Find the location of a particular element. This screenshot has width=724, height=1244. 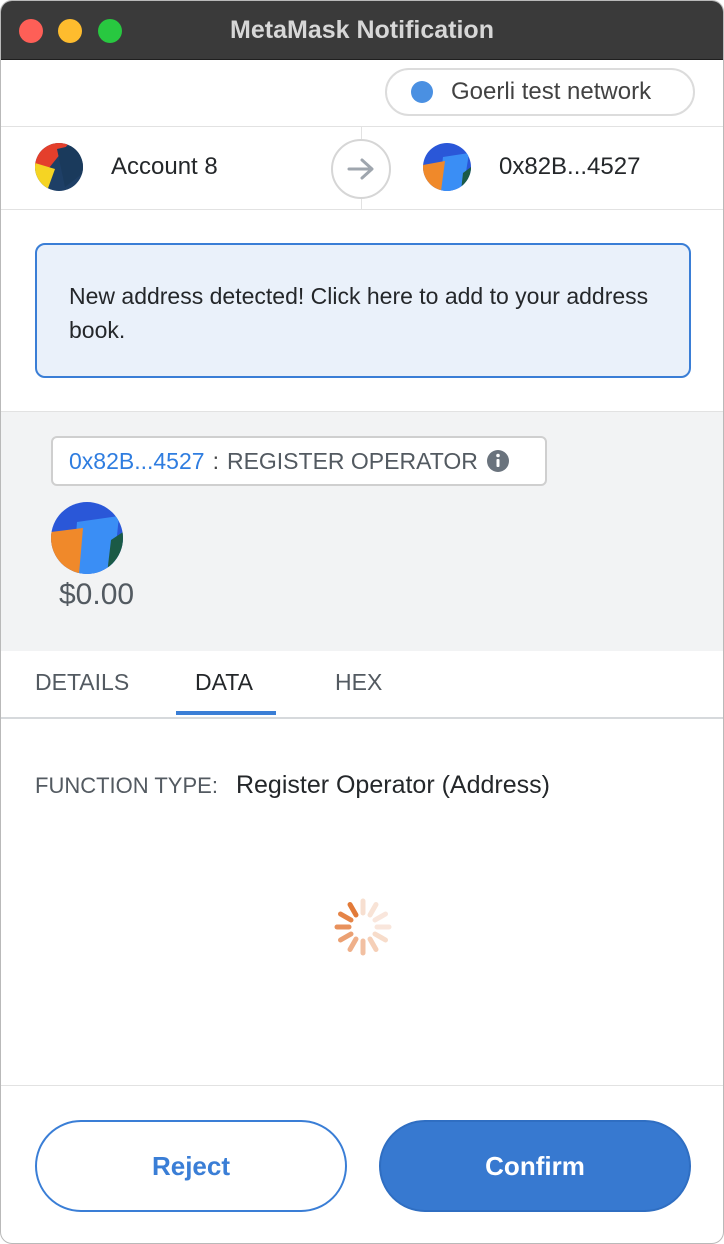

sender-account-name: Account 8 is located at coordinates (164, 166).